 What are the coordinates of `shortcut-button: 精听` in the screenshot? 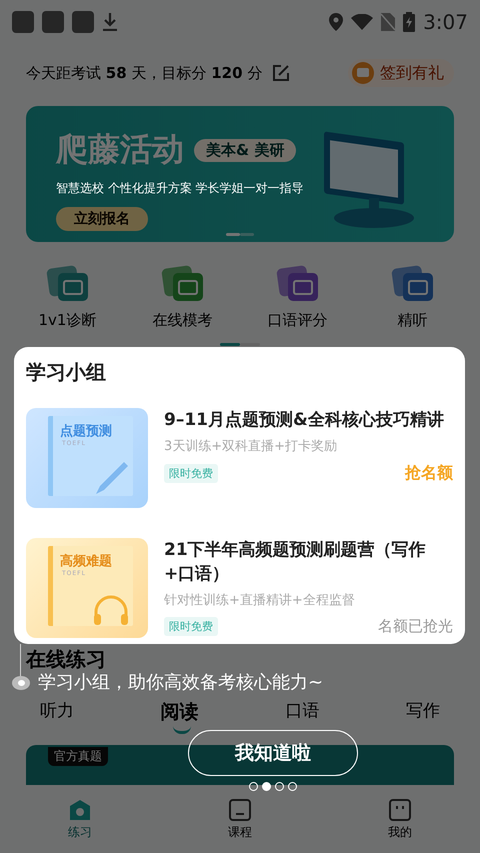 It's located at (412, 297).